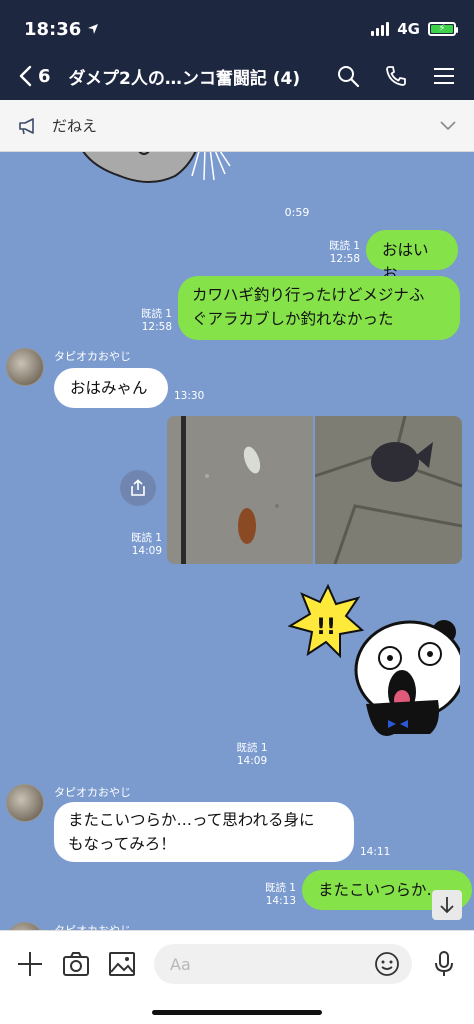  Describe the element at coordinates (348, 76) in the screenshot. I see `search-icon` at that location.